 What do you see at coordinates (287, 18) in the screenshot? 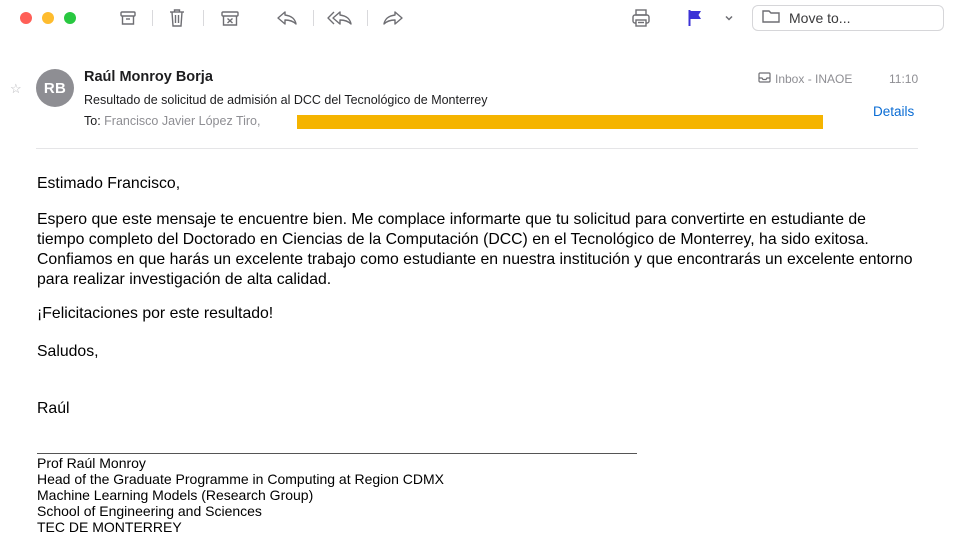
I see `reply-icon` at bounding box center [287, 18].